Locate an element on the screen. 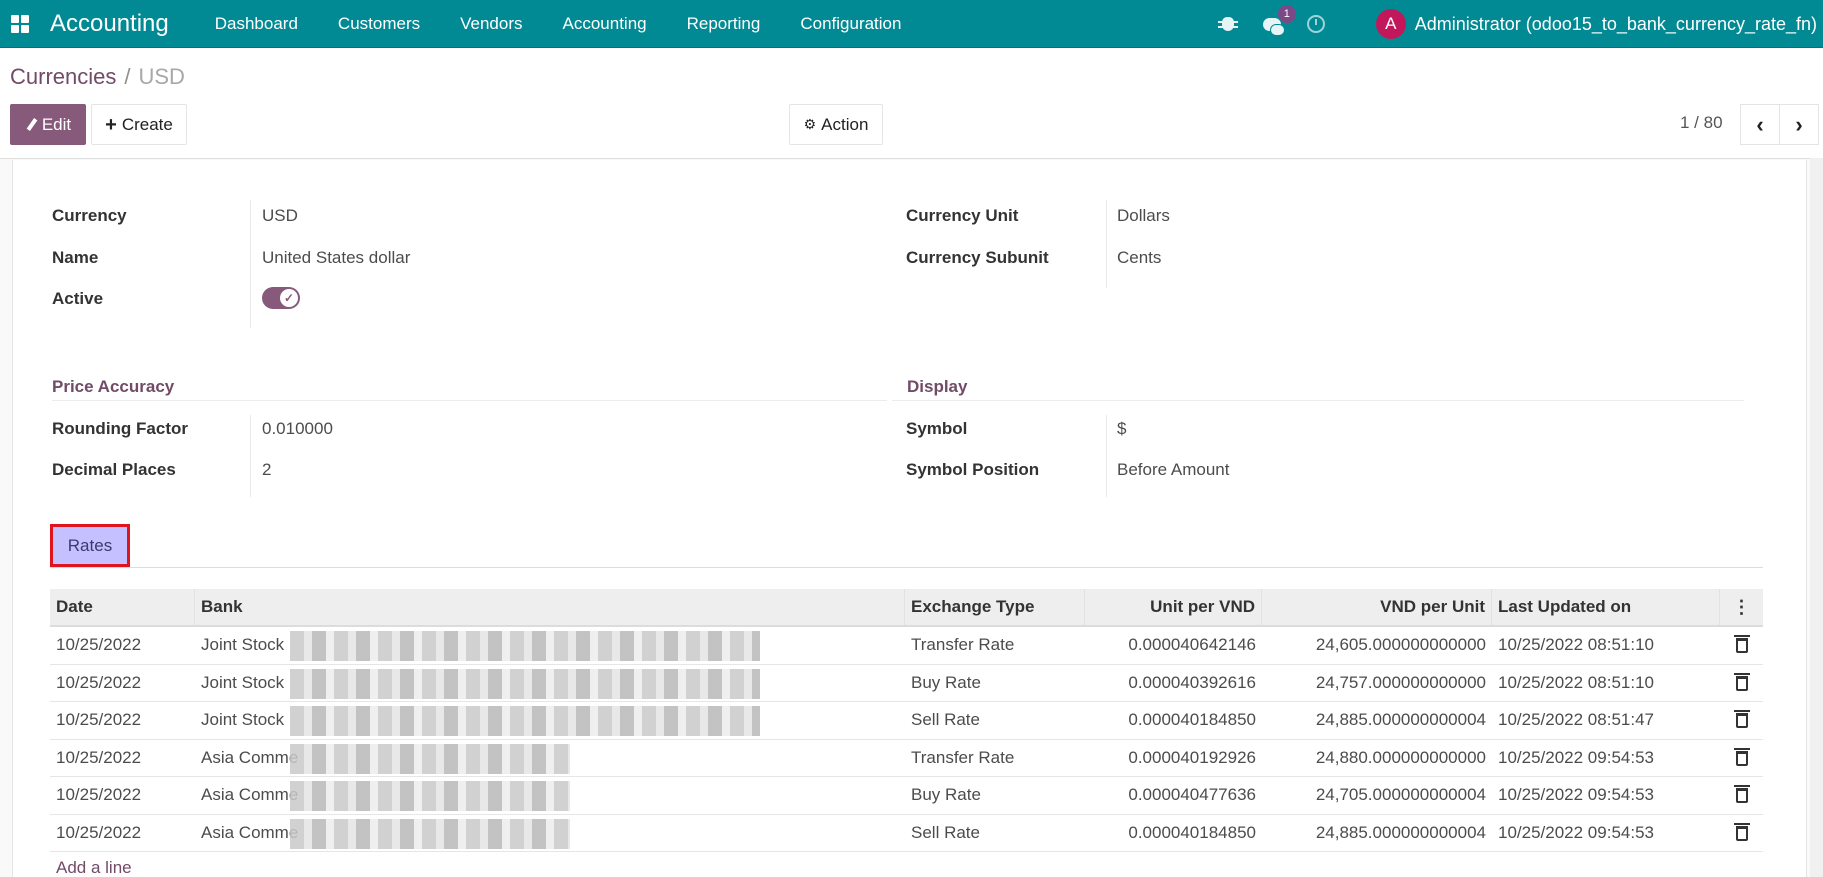  add-line-button: Add a line is located at coordinates (906, 867).